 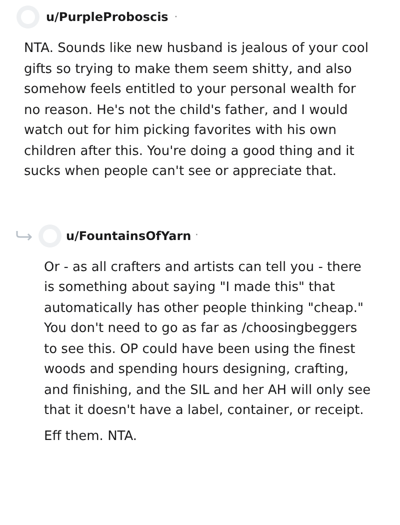 I want to click on reply-arrow-icon, so click(x=25, y=235).